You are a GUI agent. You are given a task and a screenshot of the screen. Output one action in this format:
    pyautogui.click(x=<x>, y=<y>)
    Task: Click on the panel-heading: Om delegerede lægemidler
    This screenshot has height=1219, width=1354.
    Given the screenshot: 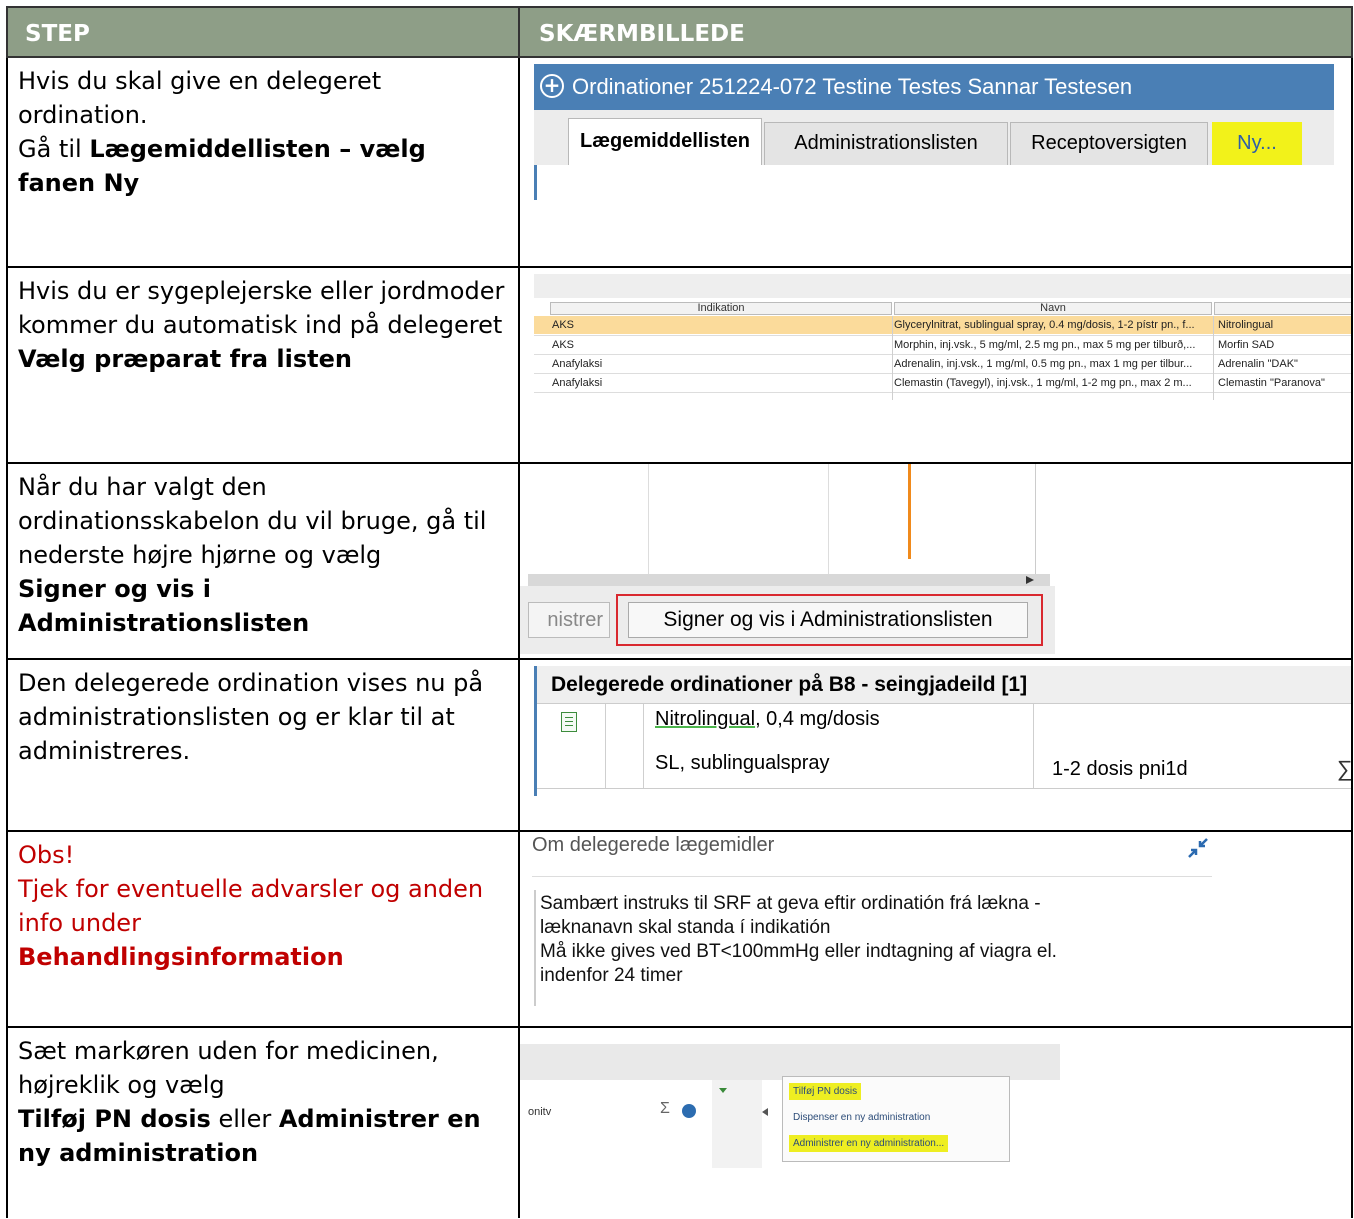 What is the action you would take?
    pyautogui.click(x=653, y=845)
    